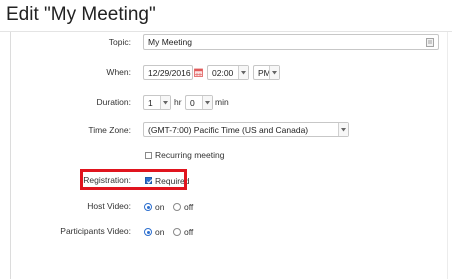 The height and width of the screenshot is (279, 452). Describe the element at coordinates (160, 207) in the screenshot. I see `host-video-on-label: on` at that location.